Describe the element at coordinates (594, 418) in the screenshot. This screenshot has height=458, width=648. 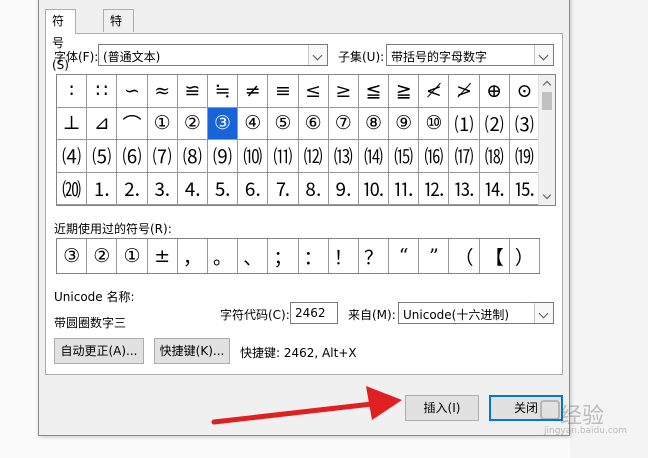
I see `watermark: 经验 jingyan.baidu.com` at that location.